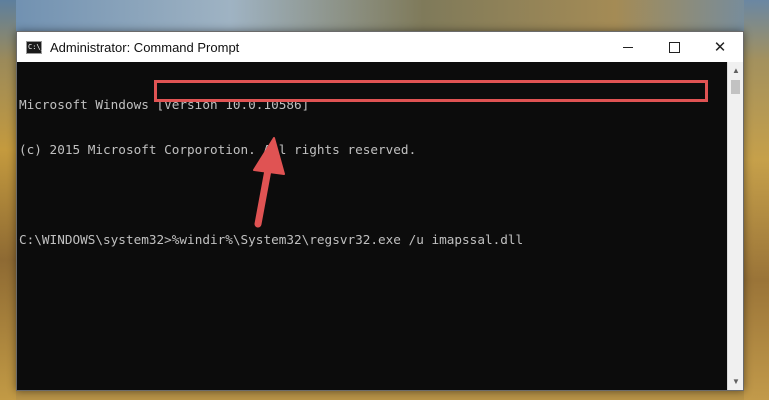  Describe the element at coordinates (736, 381) in the screenshot. I see `scroll-down-icon: ▼` at that location.